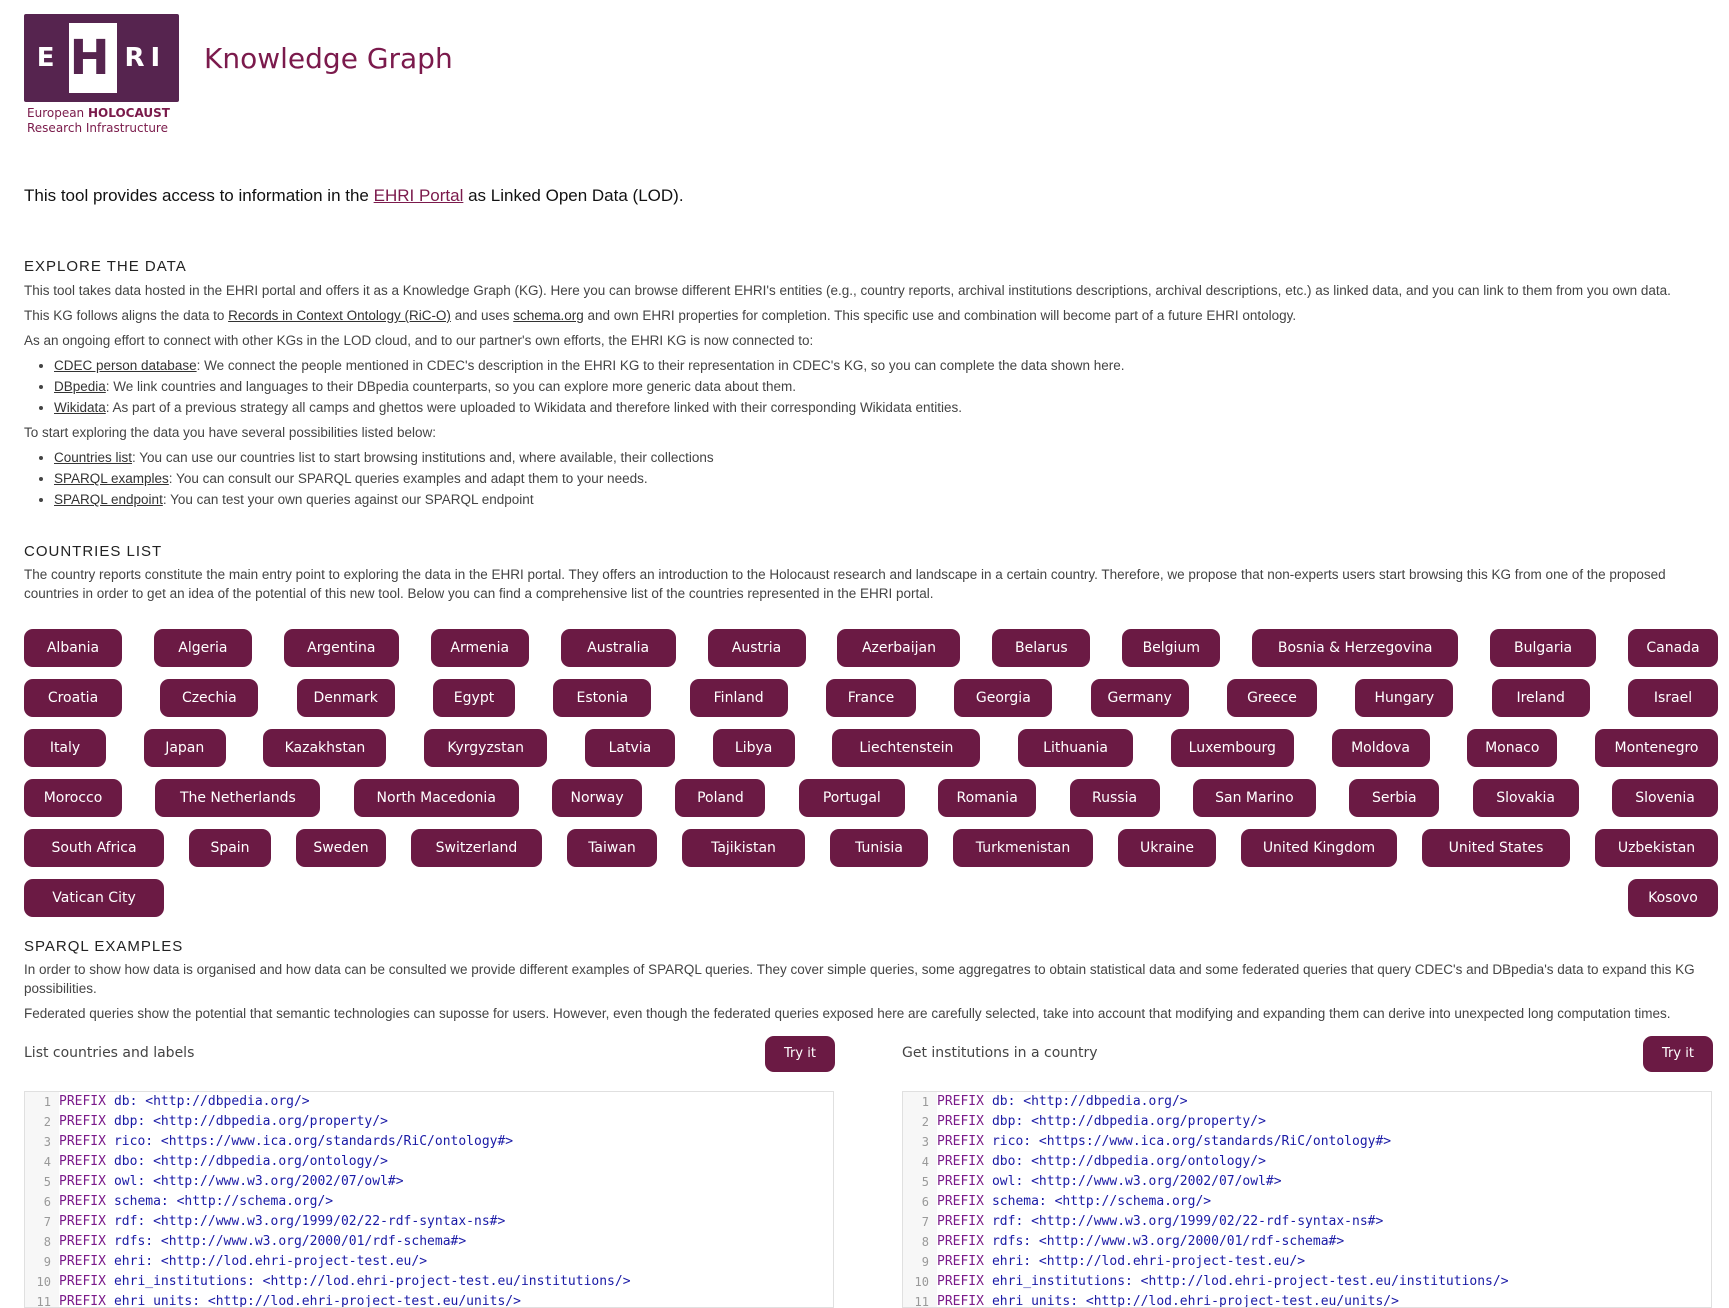  I want to click on country-button-australia: Australia, so click(618, 648).